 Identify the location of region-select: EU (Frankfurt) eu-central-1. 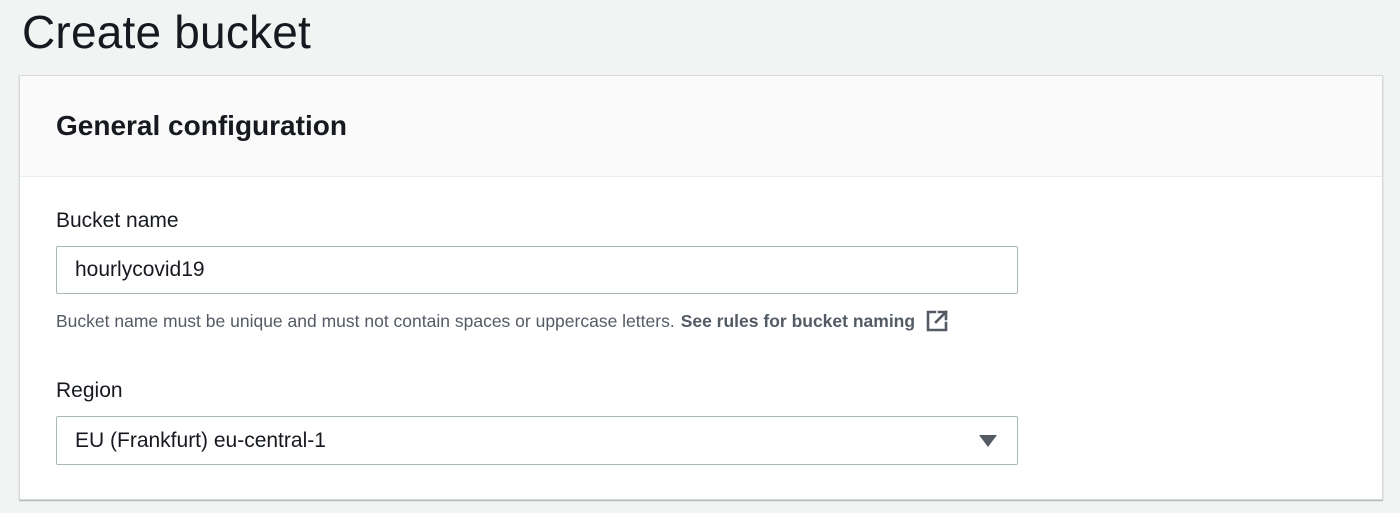
(537, 440).